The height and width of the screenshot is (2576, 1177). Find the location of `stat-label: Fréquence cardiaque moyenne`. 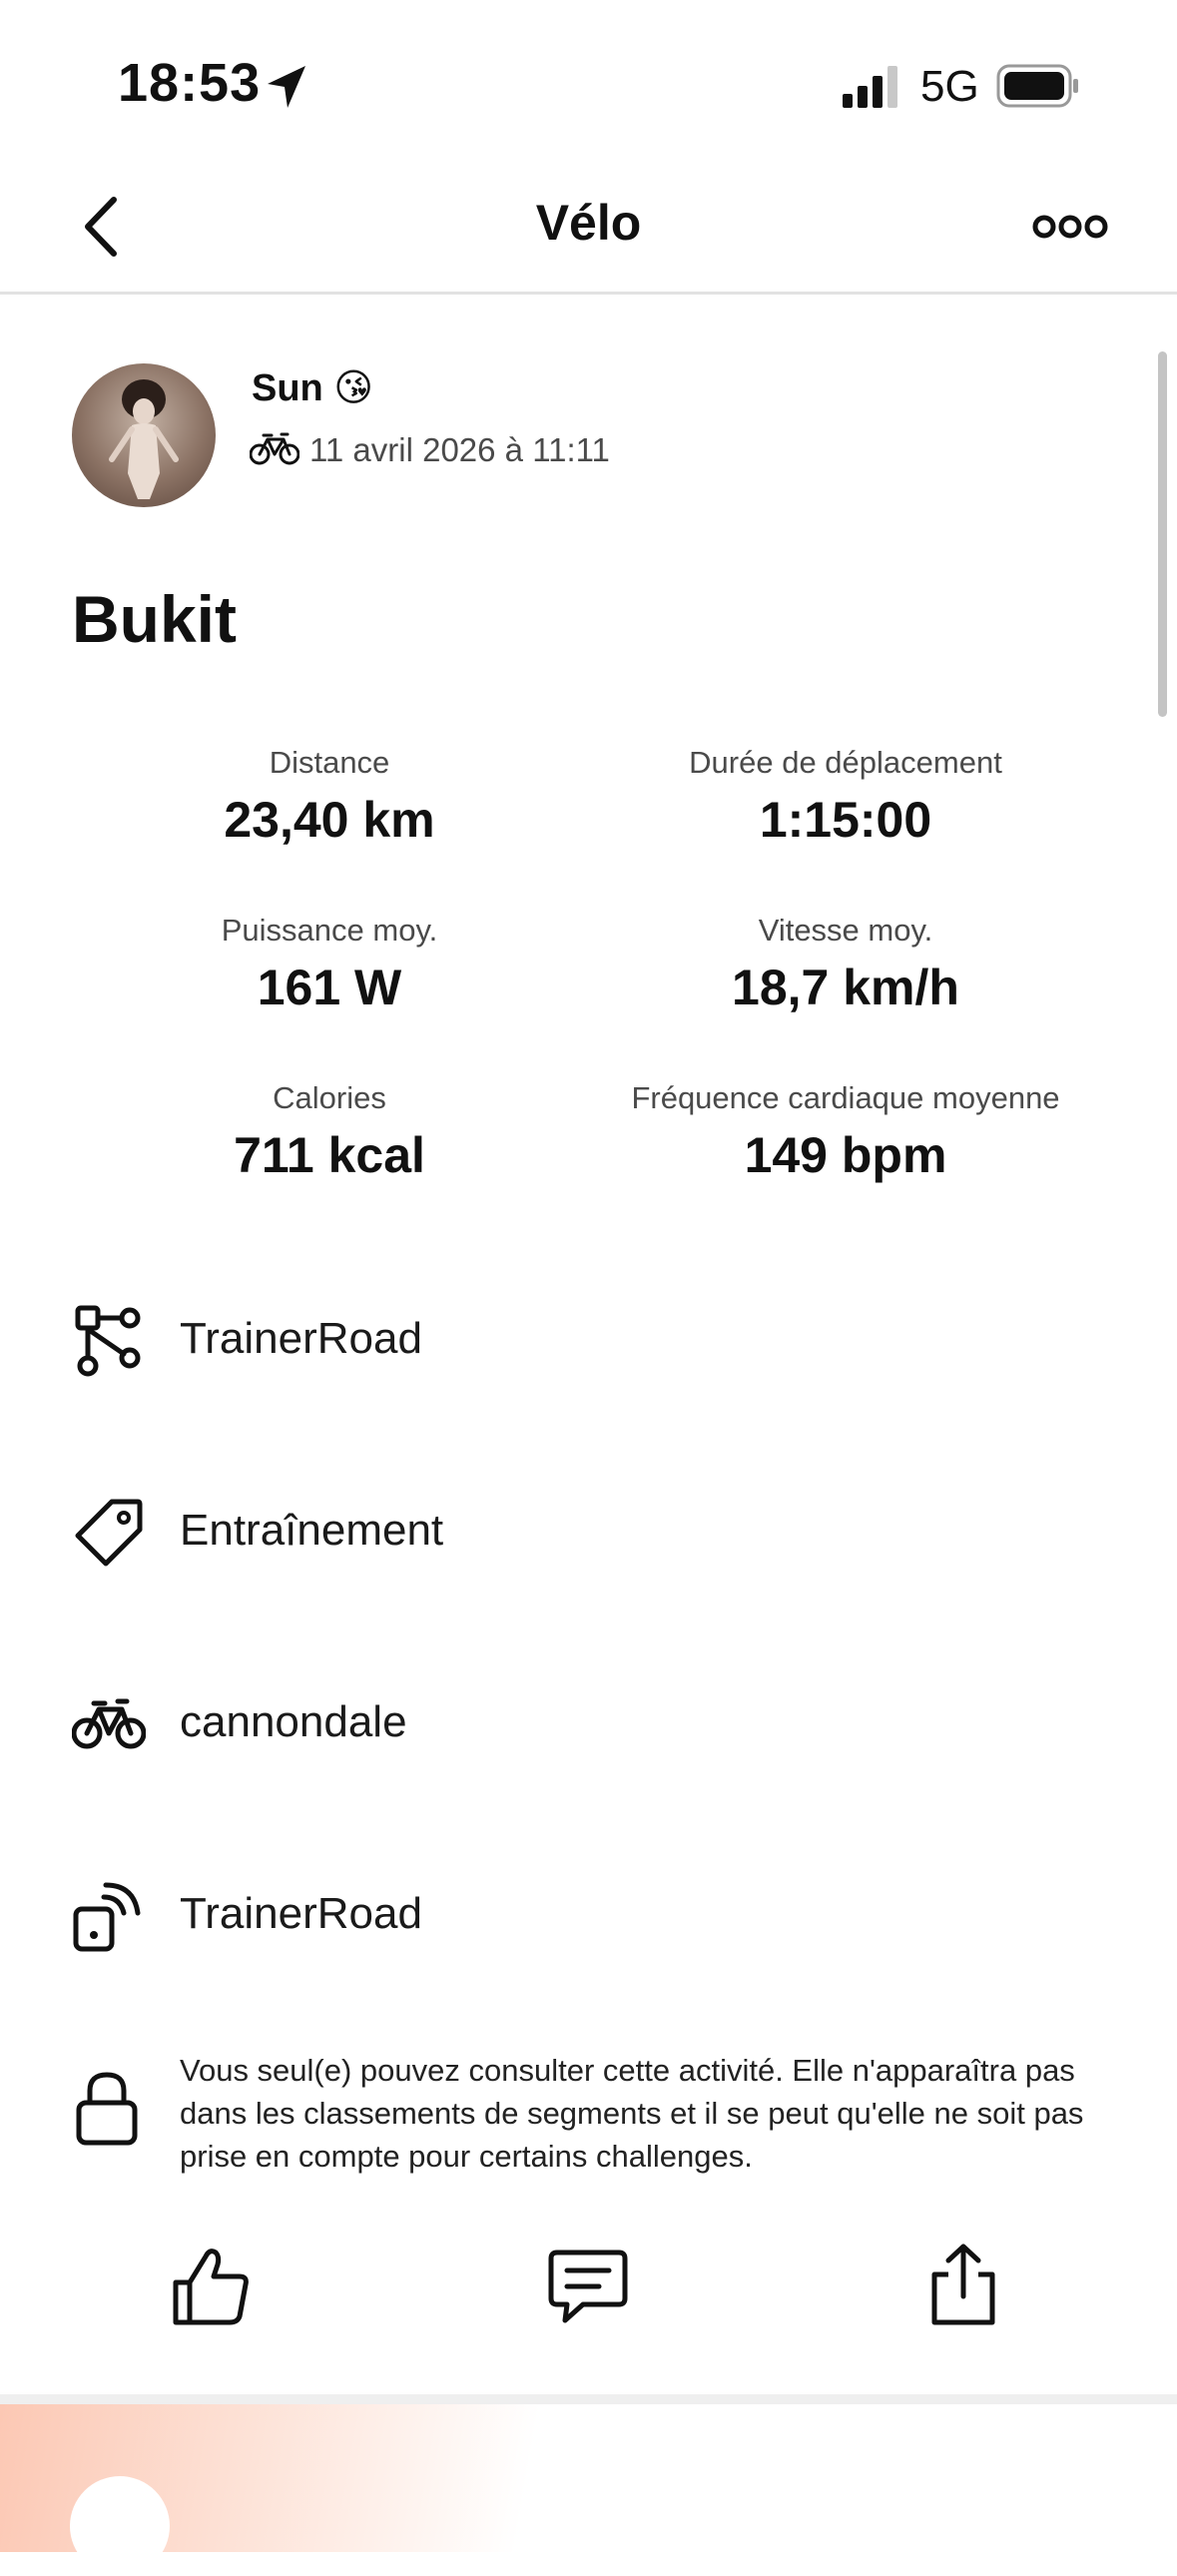

stat-label: Fréquence cardiaque moyenne is located at coordinates (846, 1097).